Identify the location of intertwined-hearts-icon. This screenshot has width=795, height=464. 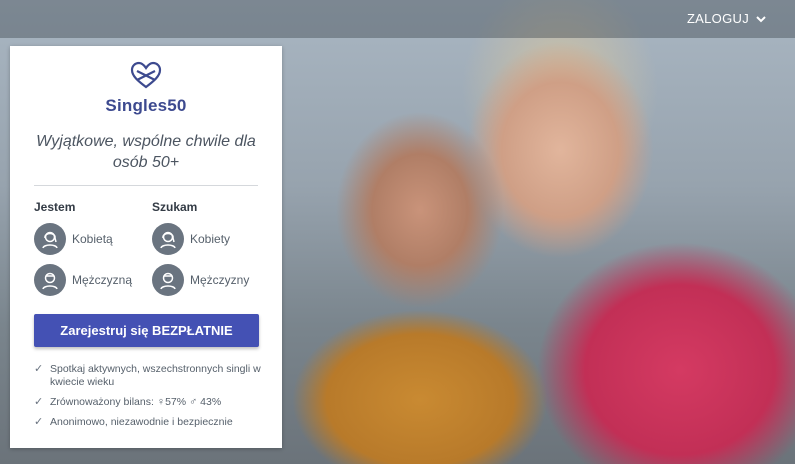
(146, 75).